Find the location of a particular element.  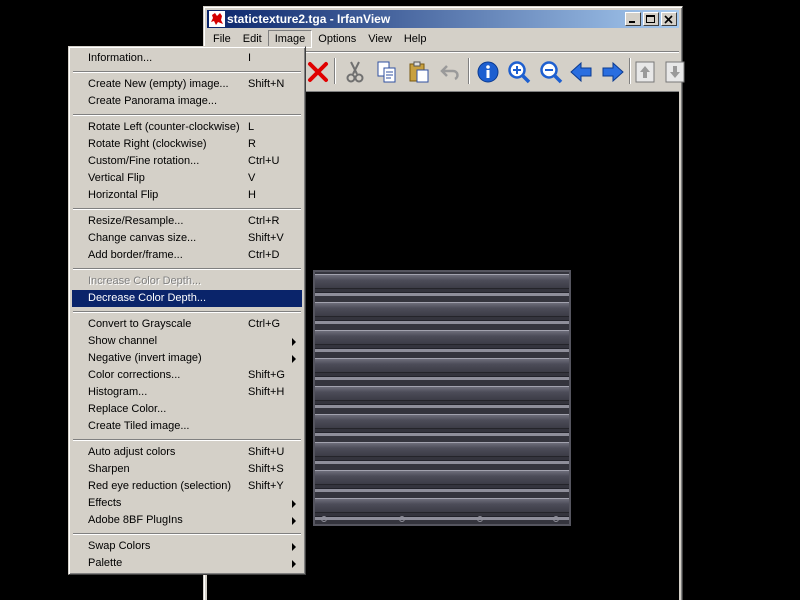

menu-item-custom-rotation: Custom/Fine rotation... Ctrl+U is located at coordinates (187, 161).